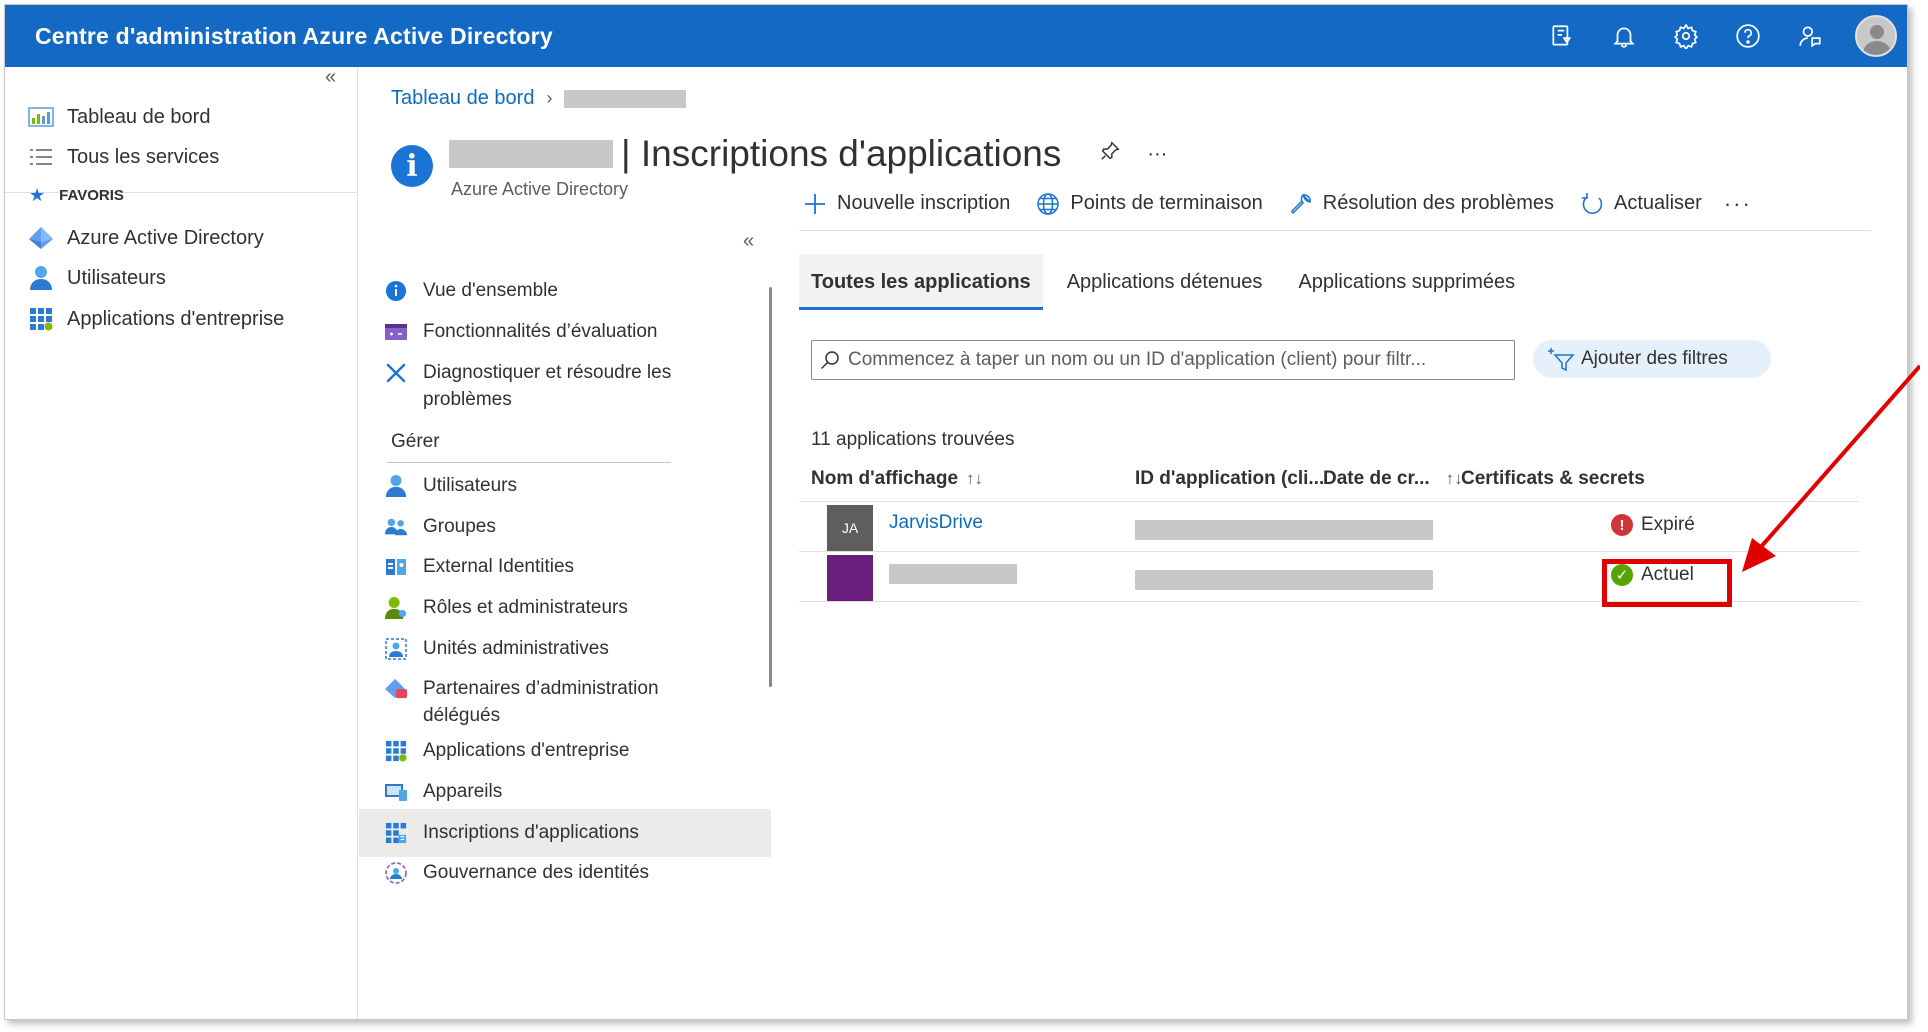  Describe the element at coordinates (936, 523) in the screenshot. I see `app-name-link: JarvisDrive` at that location.